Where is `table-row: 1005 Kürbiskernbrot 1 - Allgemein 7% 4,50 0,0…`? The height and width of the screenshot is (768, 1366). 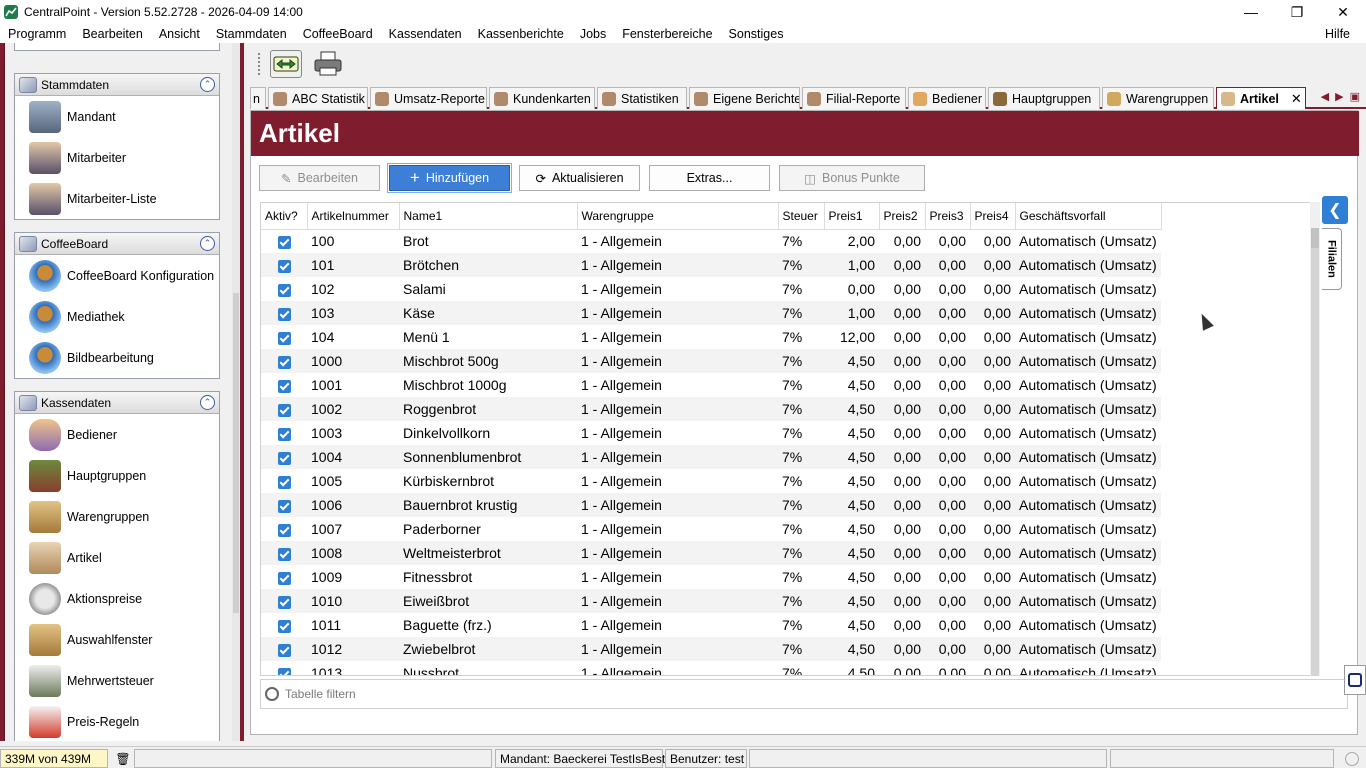 table-row: 1005 Kürbiskernbrot 1 - Allgemein 7% 4,50 0,0… is located at coordinates (711, 481).